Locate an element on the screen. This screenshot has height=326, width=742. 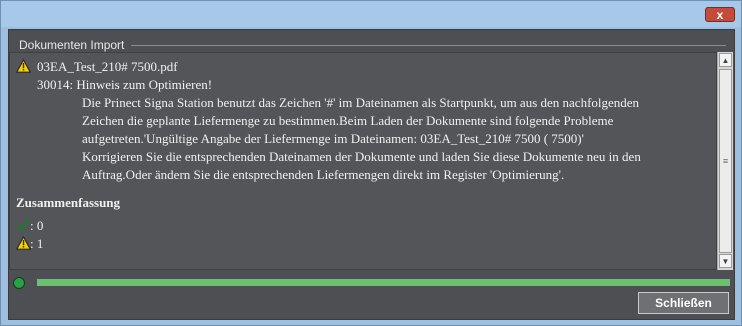
progress-fill is located at coordinates (383, 282).